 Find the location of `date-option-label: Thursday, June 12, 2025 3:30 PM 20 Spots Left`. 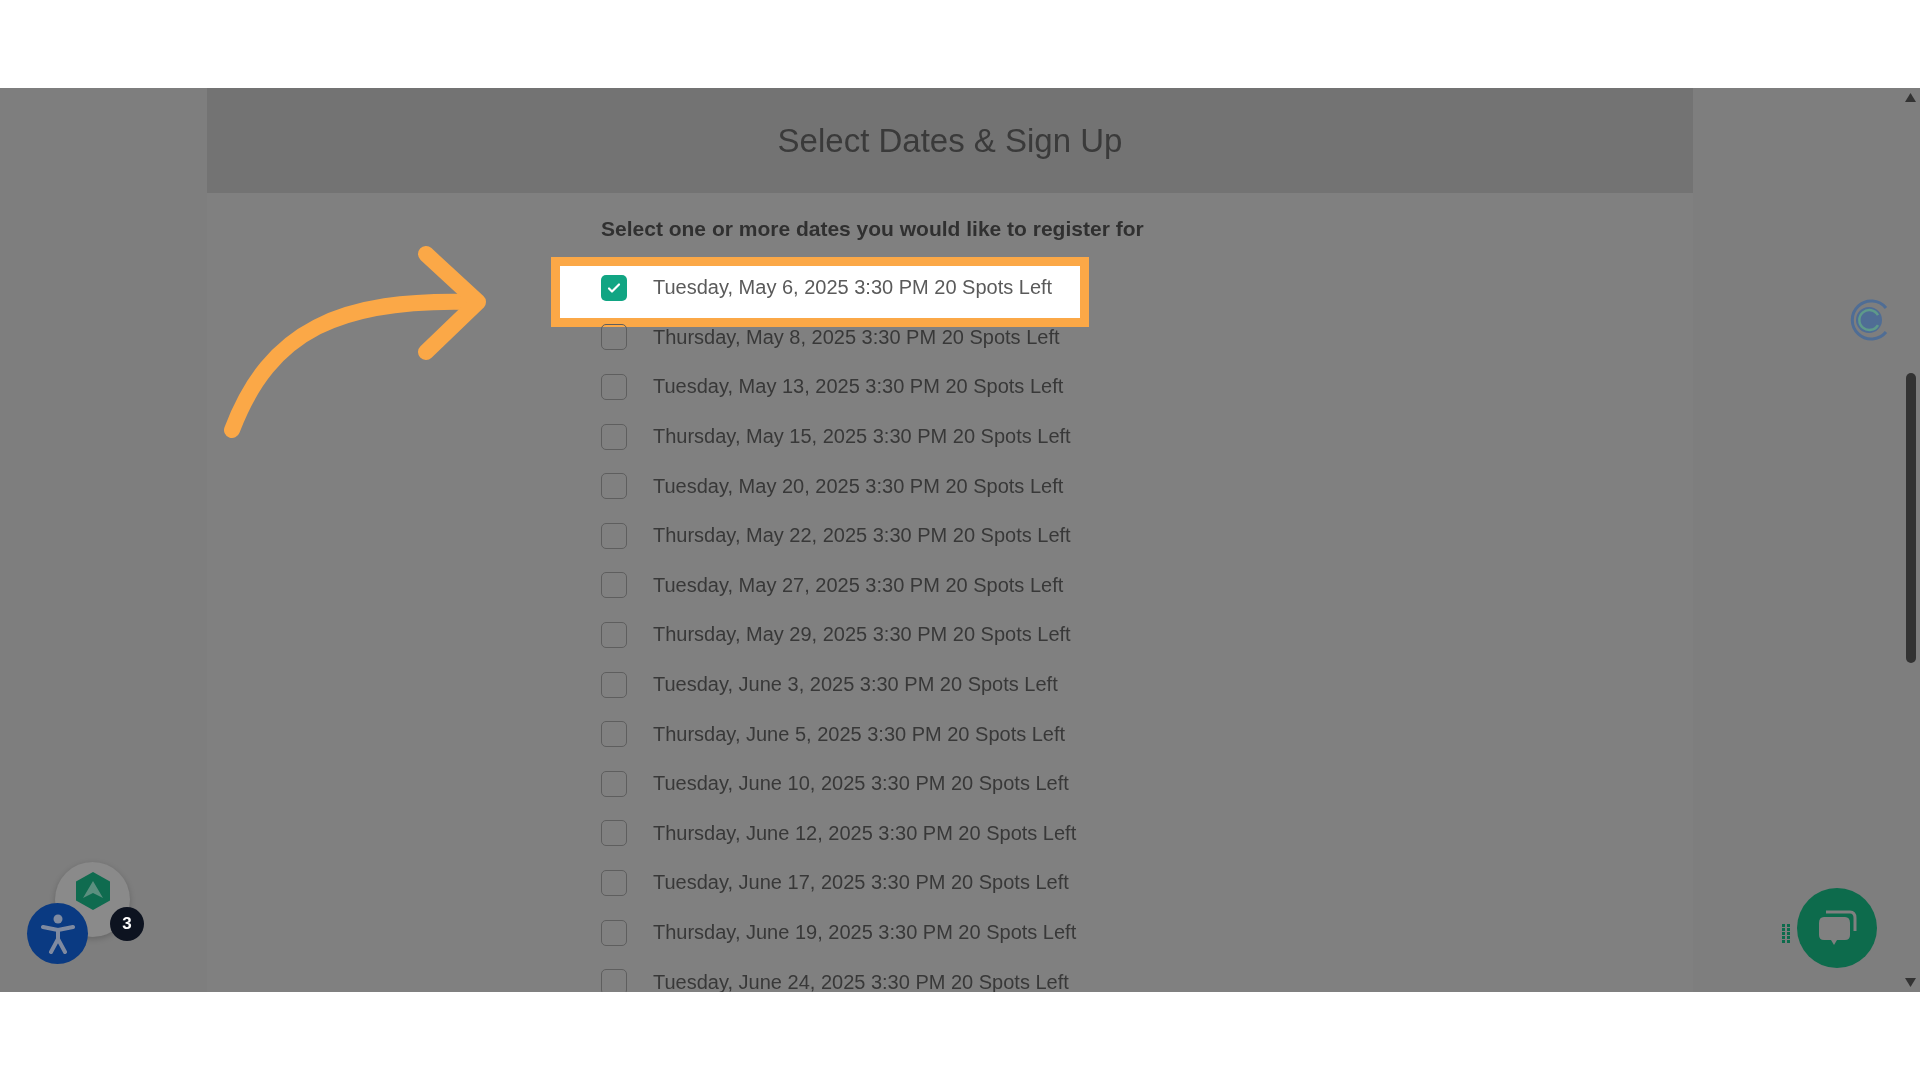

date-option-label: Thursday, June 12, 2025 3:30 PM 20 Spots Left is located at coordinates (865, 833).